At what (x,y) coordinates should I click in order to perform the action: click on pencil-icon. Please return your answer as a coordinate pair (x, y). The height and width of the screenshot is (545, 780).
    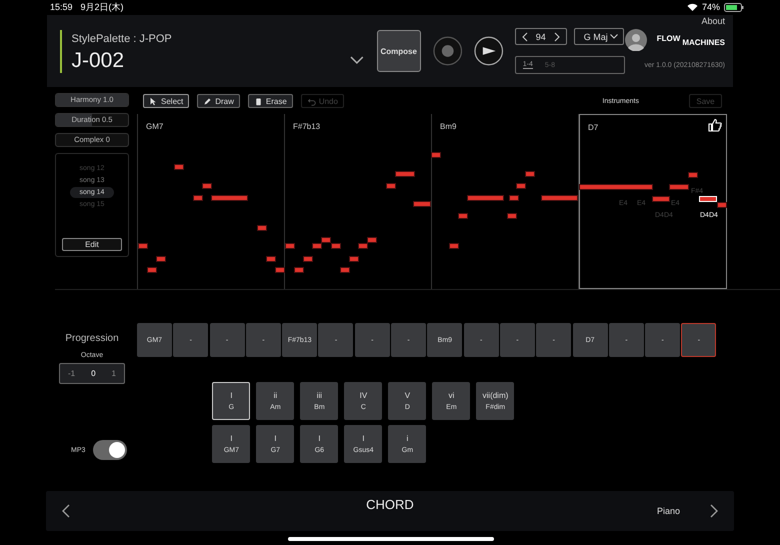
    Looking at the image, I should click on (207, 101).